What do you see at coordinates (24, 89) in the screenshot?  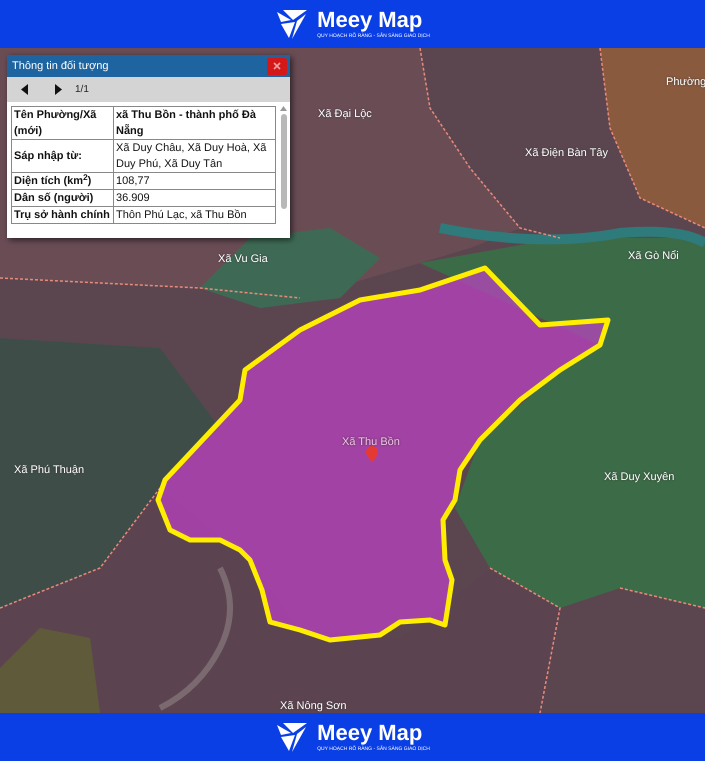 I see `left-triangle-icon` at bounding box center [24, 89].